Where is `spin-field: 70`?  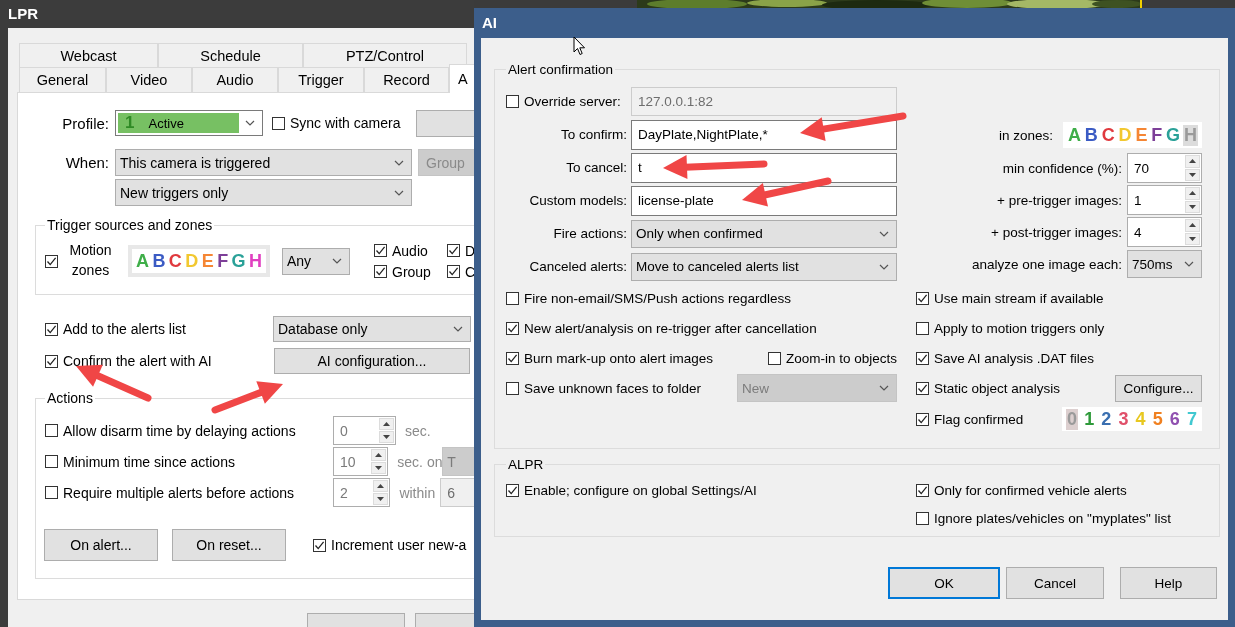 spin-field: 70 is located at coordinates (1164, 168).